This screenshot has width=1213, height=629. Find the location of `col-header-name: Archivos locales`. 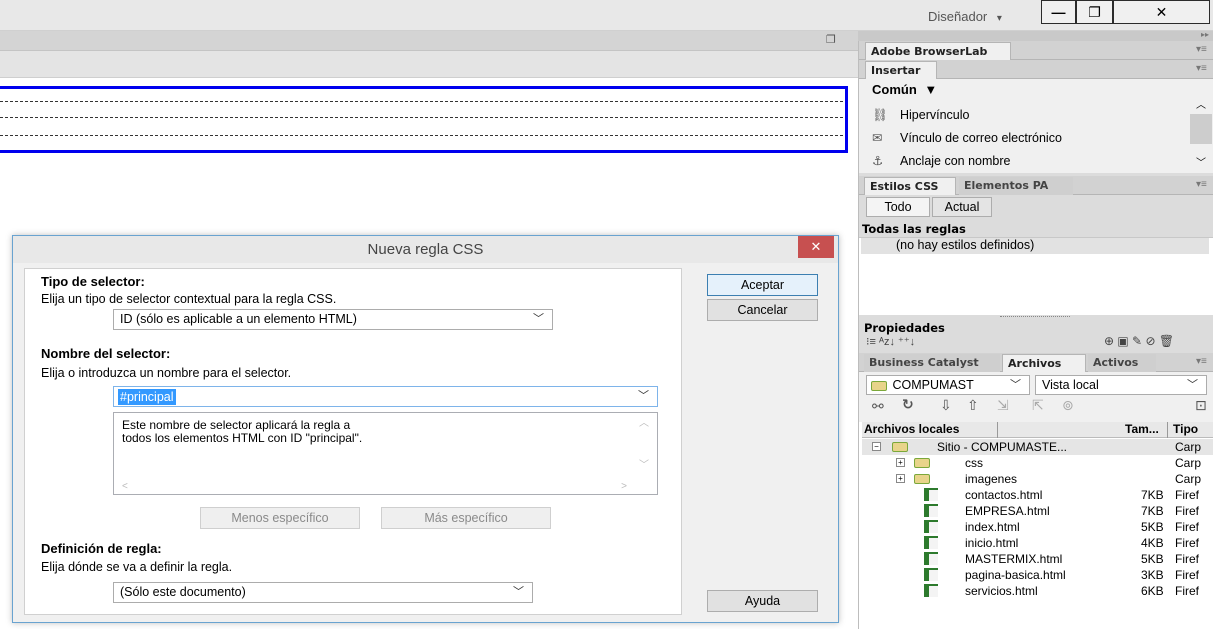

col-header-name: Archivos locales is located at coordinates (911, 429).